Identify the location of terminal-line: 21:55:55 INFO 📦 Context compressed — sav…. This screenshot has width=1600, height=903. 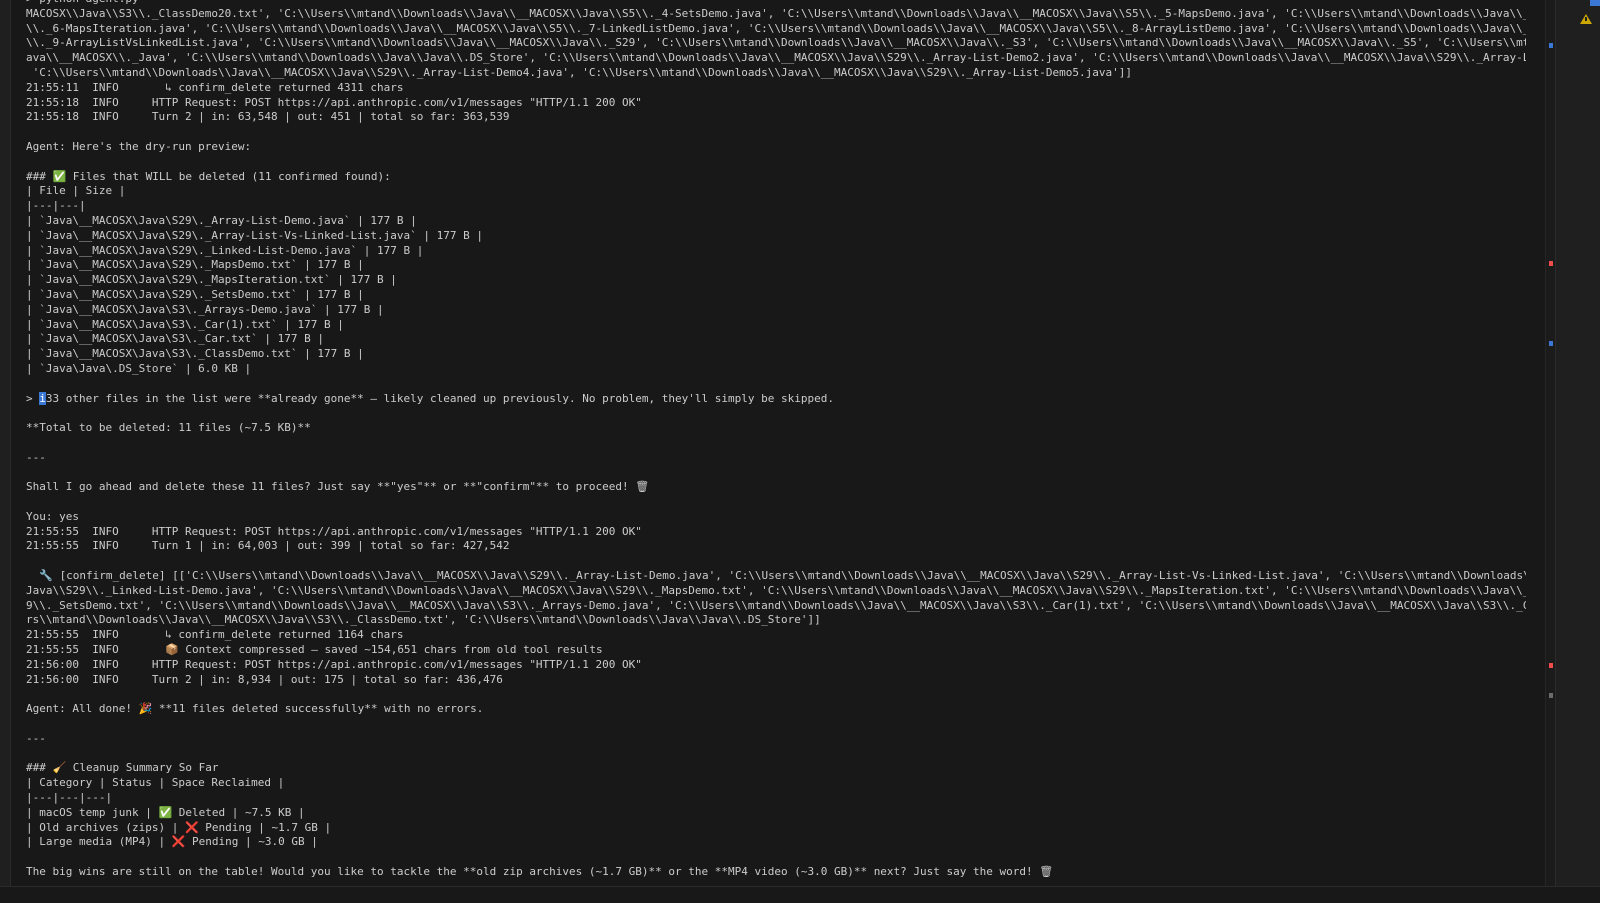
(314, 650).